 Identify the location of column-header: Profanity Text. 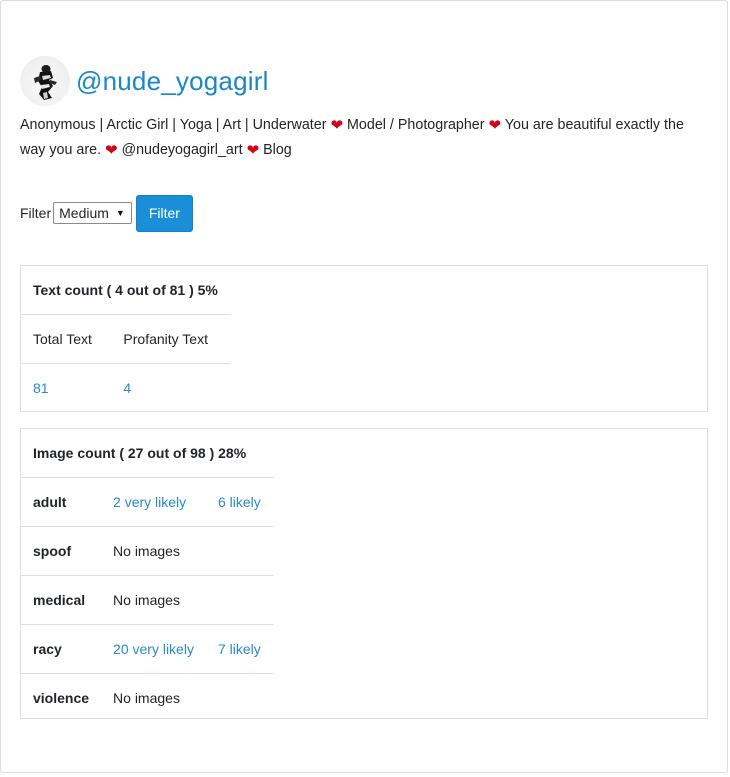
(165, 339).